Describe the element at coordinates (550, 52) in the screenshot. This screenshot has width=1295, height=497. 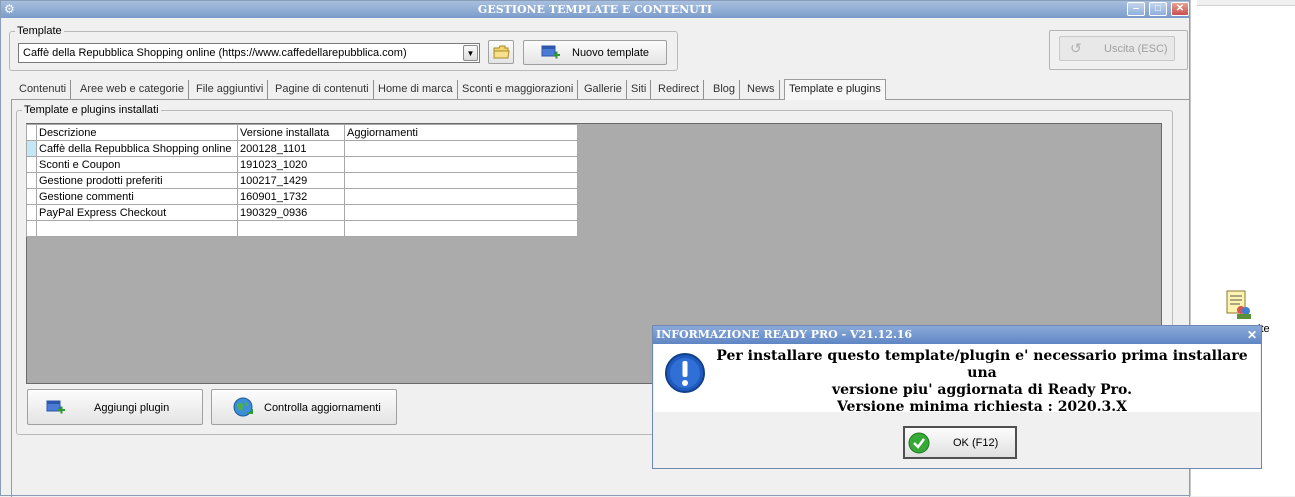
I see `add-window-icon` at that location.